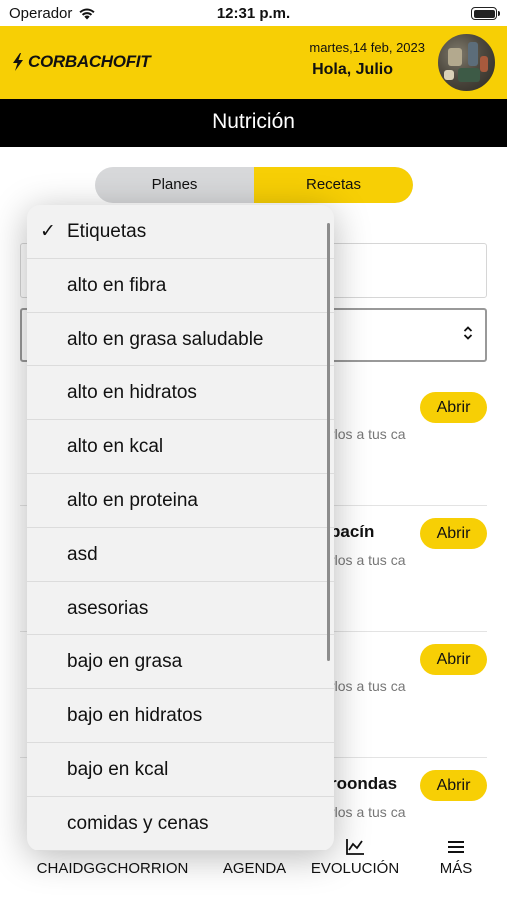  Describe the element at coordinates (180, 555) in the screenshot. I see `dropdown-option: asd` at that location.